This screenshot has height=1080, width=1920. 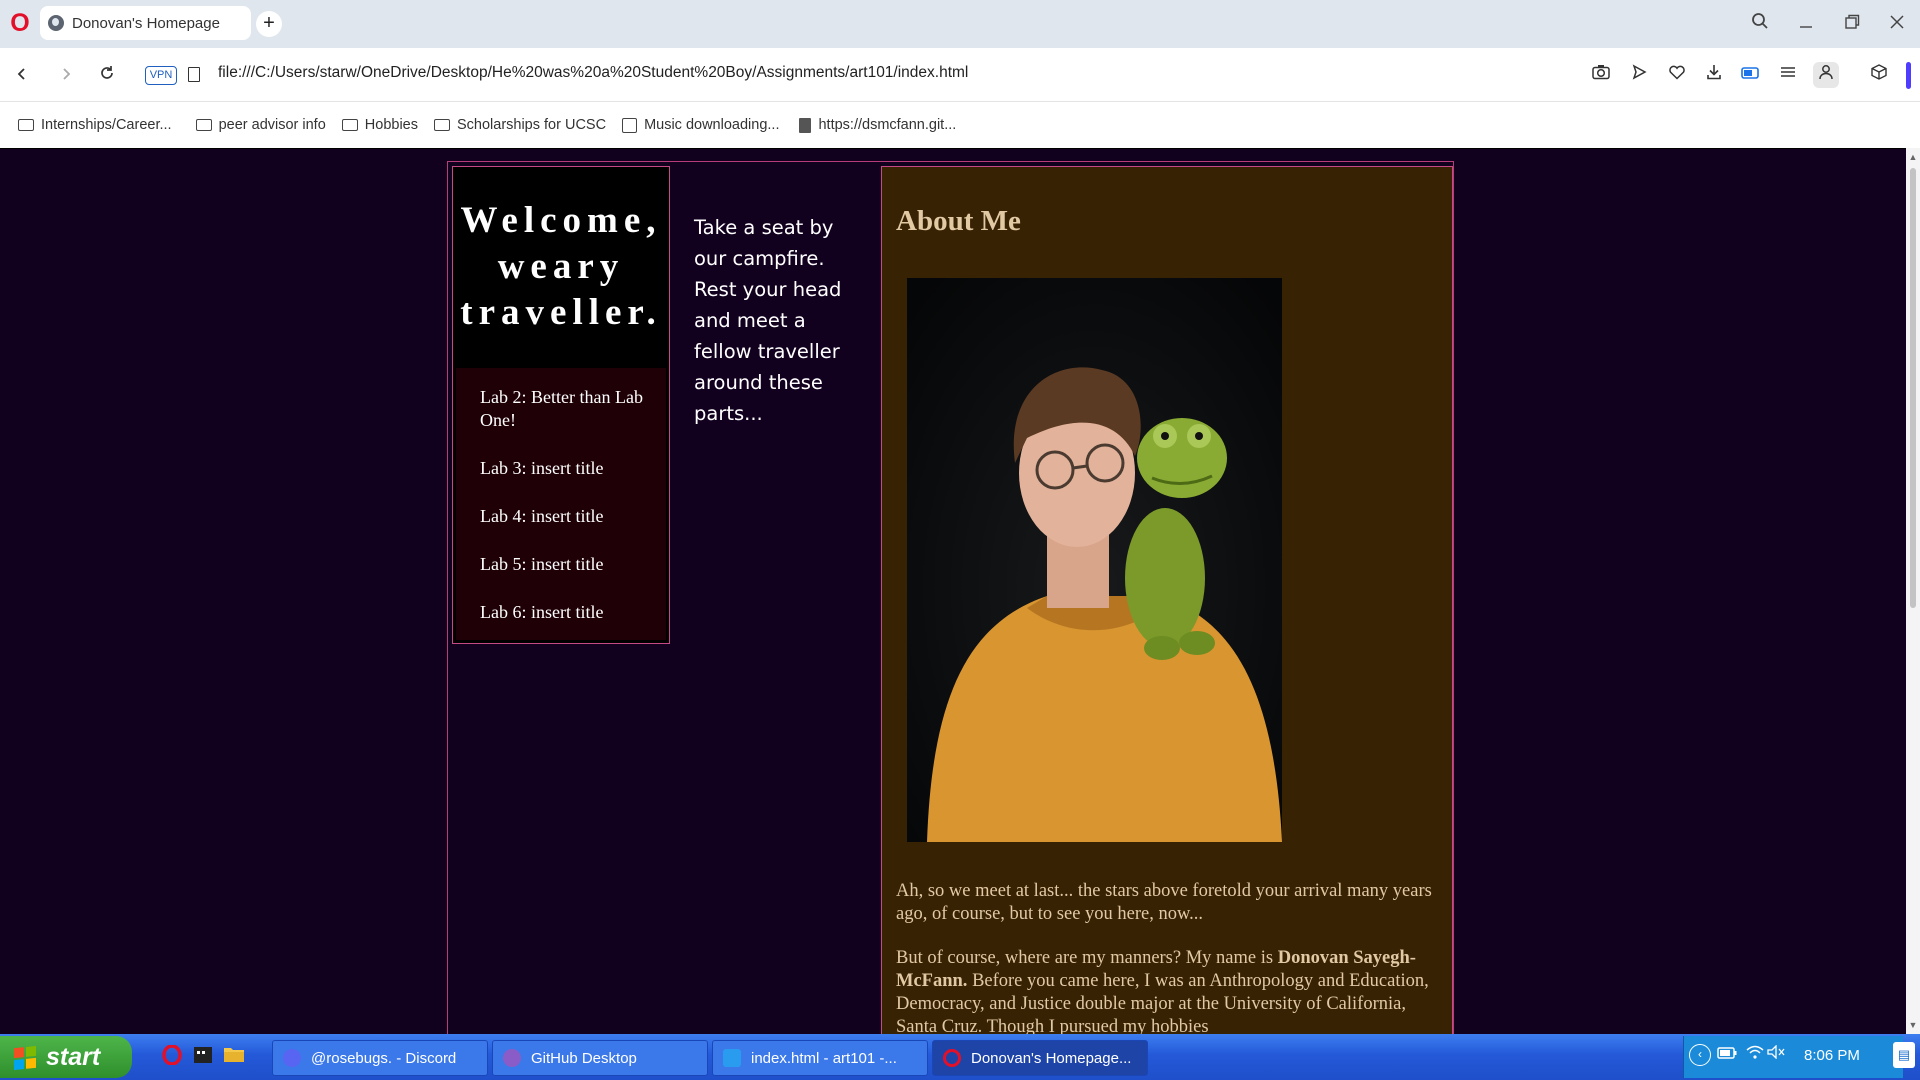 What do you see at coordinates (1913, 1025) in the screenshot?
I see `scroll-down-icon: ▼` at bounding box center [1913, 1025].